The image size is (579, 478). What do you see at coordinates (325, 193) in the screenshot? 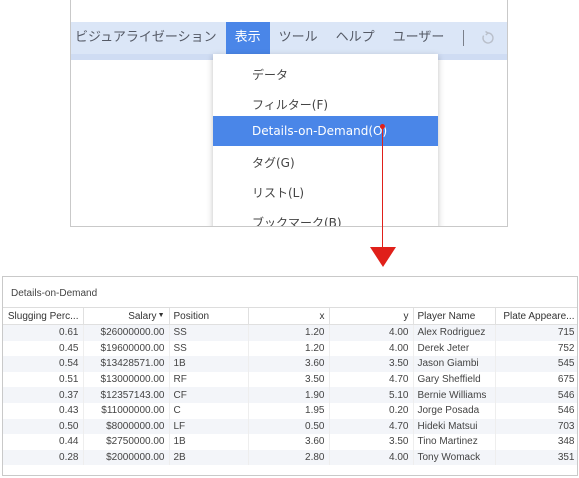
I see `menu-item-lists: リスト(L)` at bounding box center [325, 193].